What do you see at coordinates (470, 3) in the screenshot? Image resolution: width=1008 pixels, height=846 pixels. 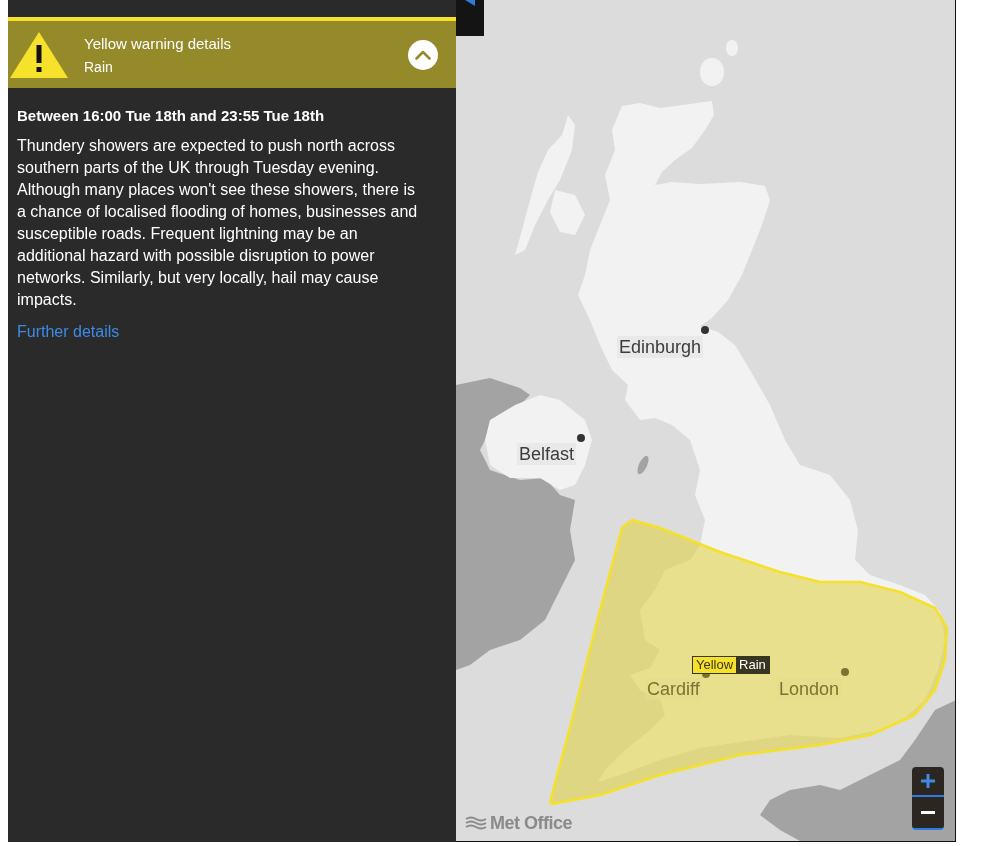 I see `triangle-icon` at bounding box center [470, 3].